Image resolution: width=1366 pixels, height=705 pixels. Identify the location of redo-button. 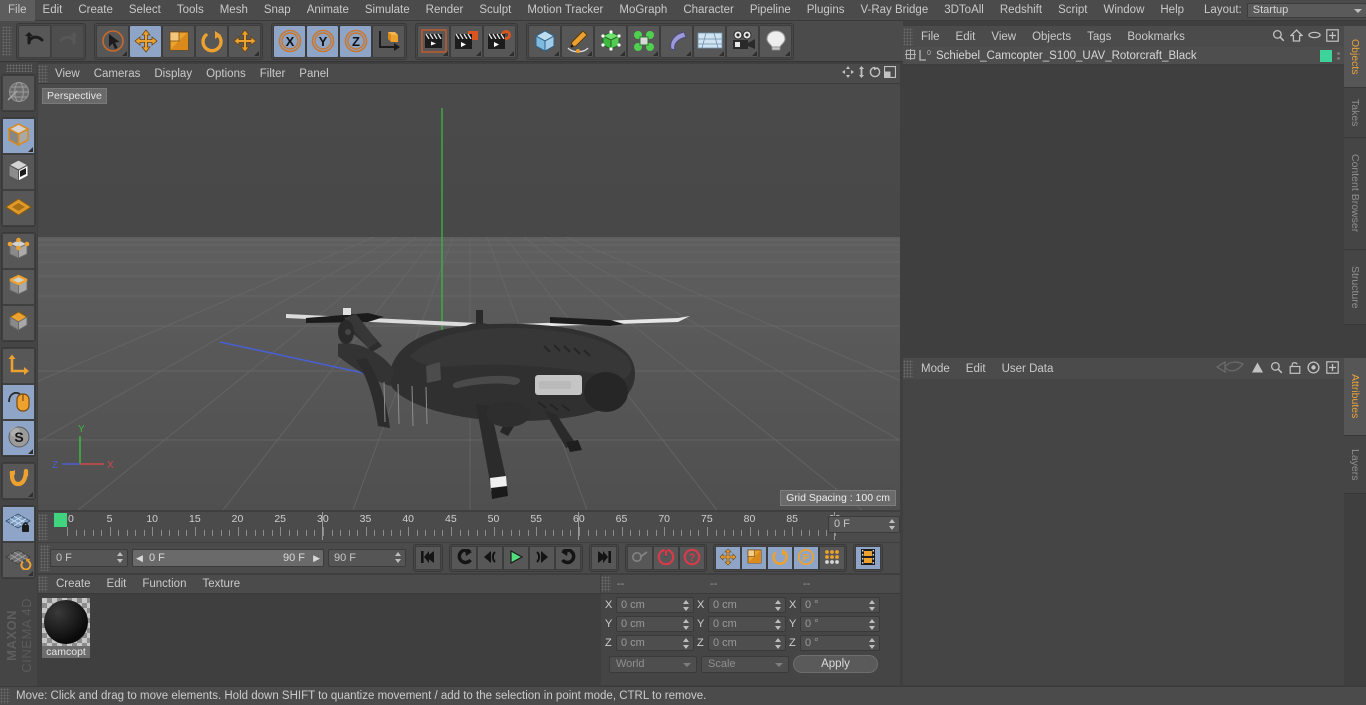
(67, 41).